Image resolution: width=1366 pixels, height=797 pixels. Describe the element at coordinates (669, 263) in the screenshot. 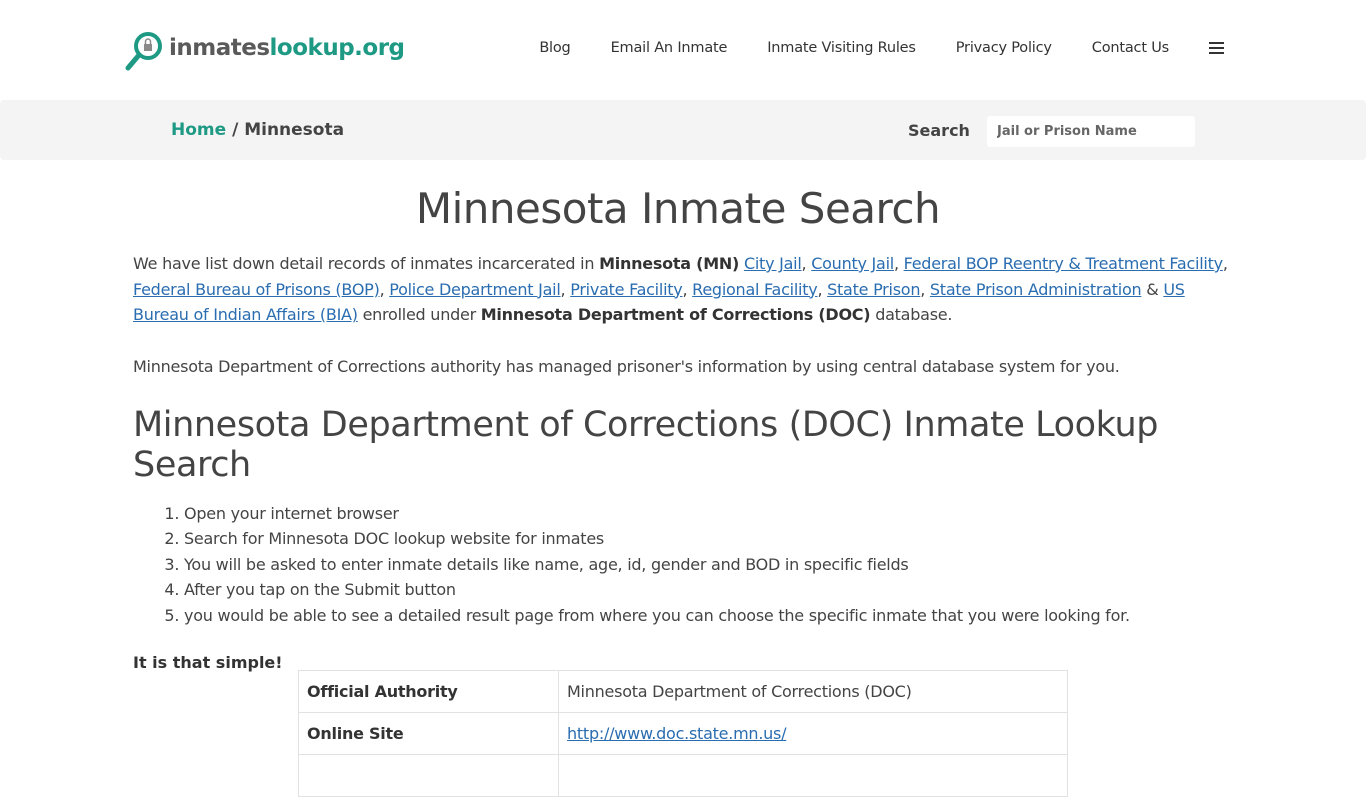

I see `intro-state: Minnesota (MN)` at that location.